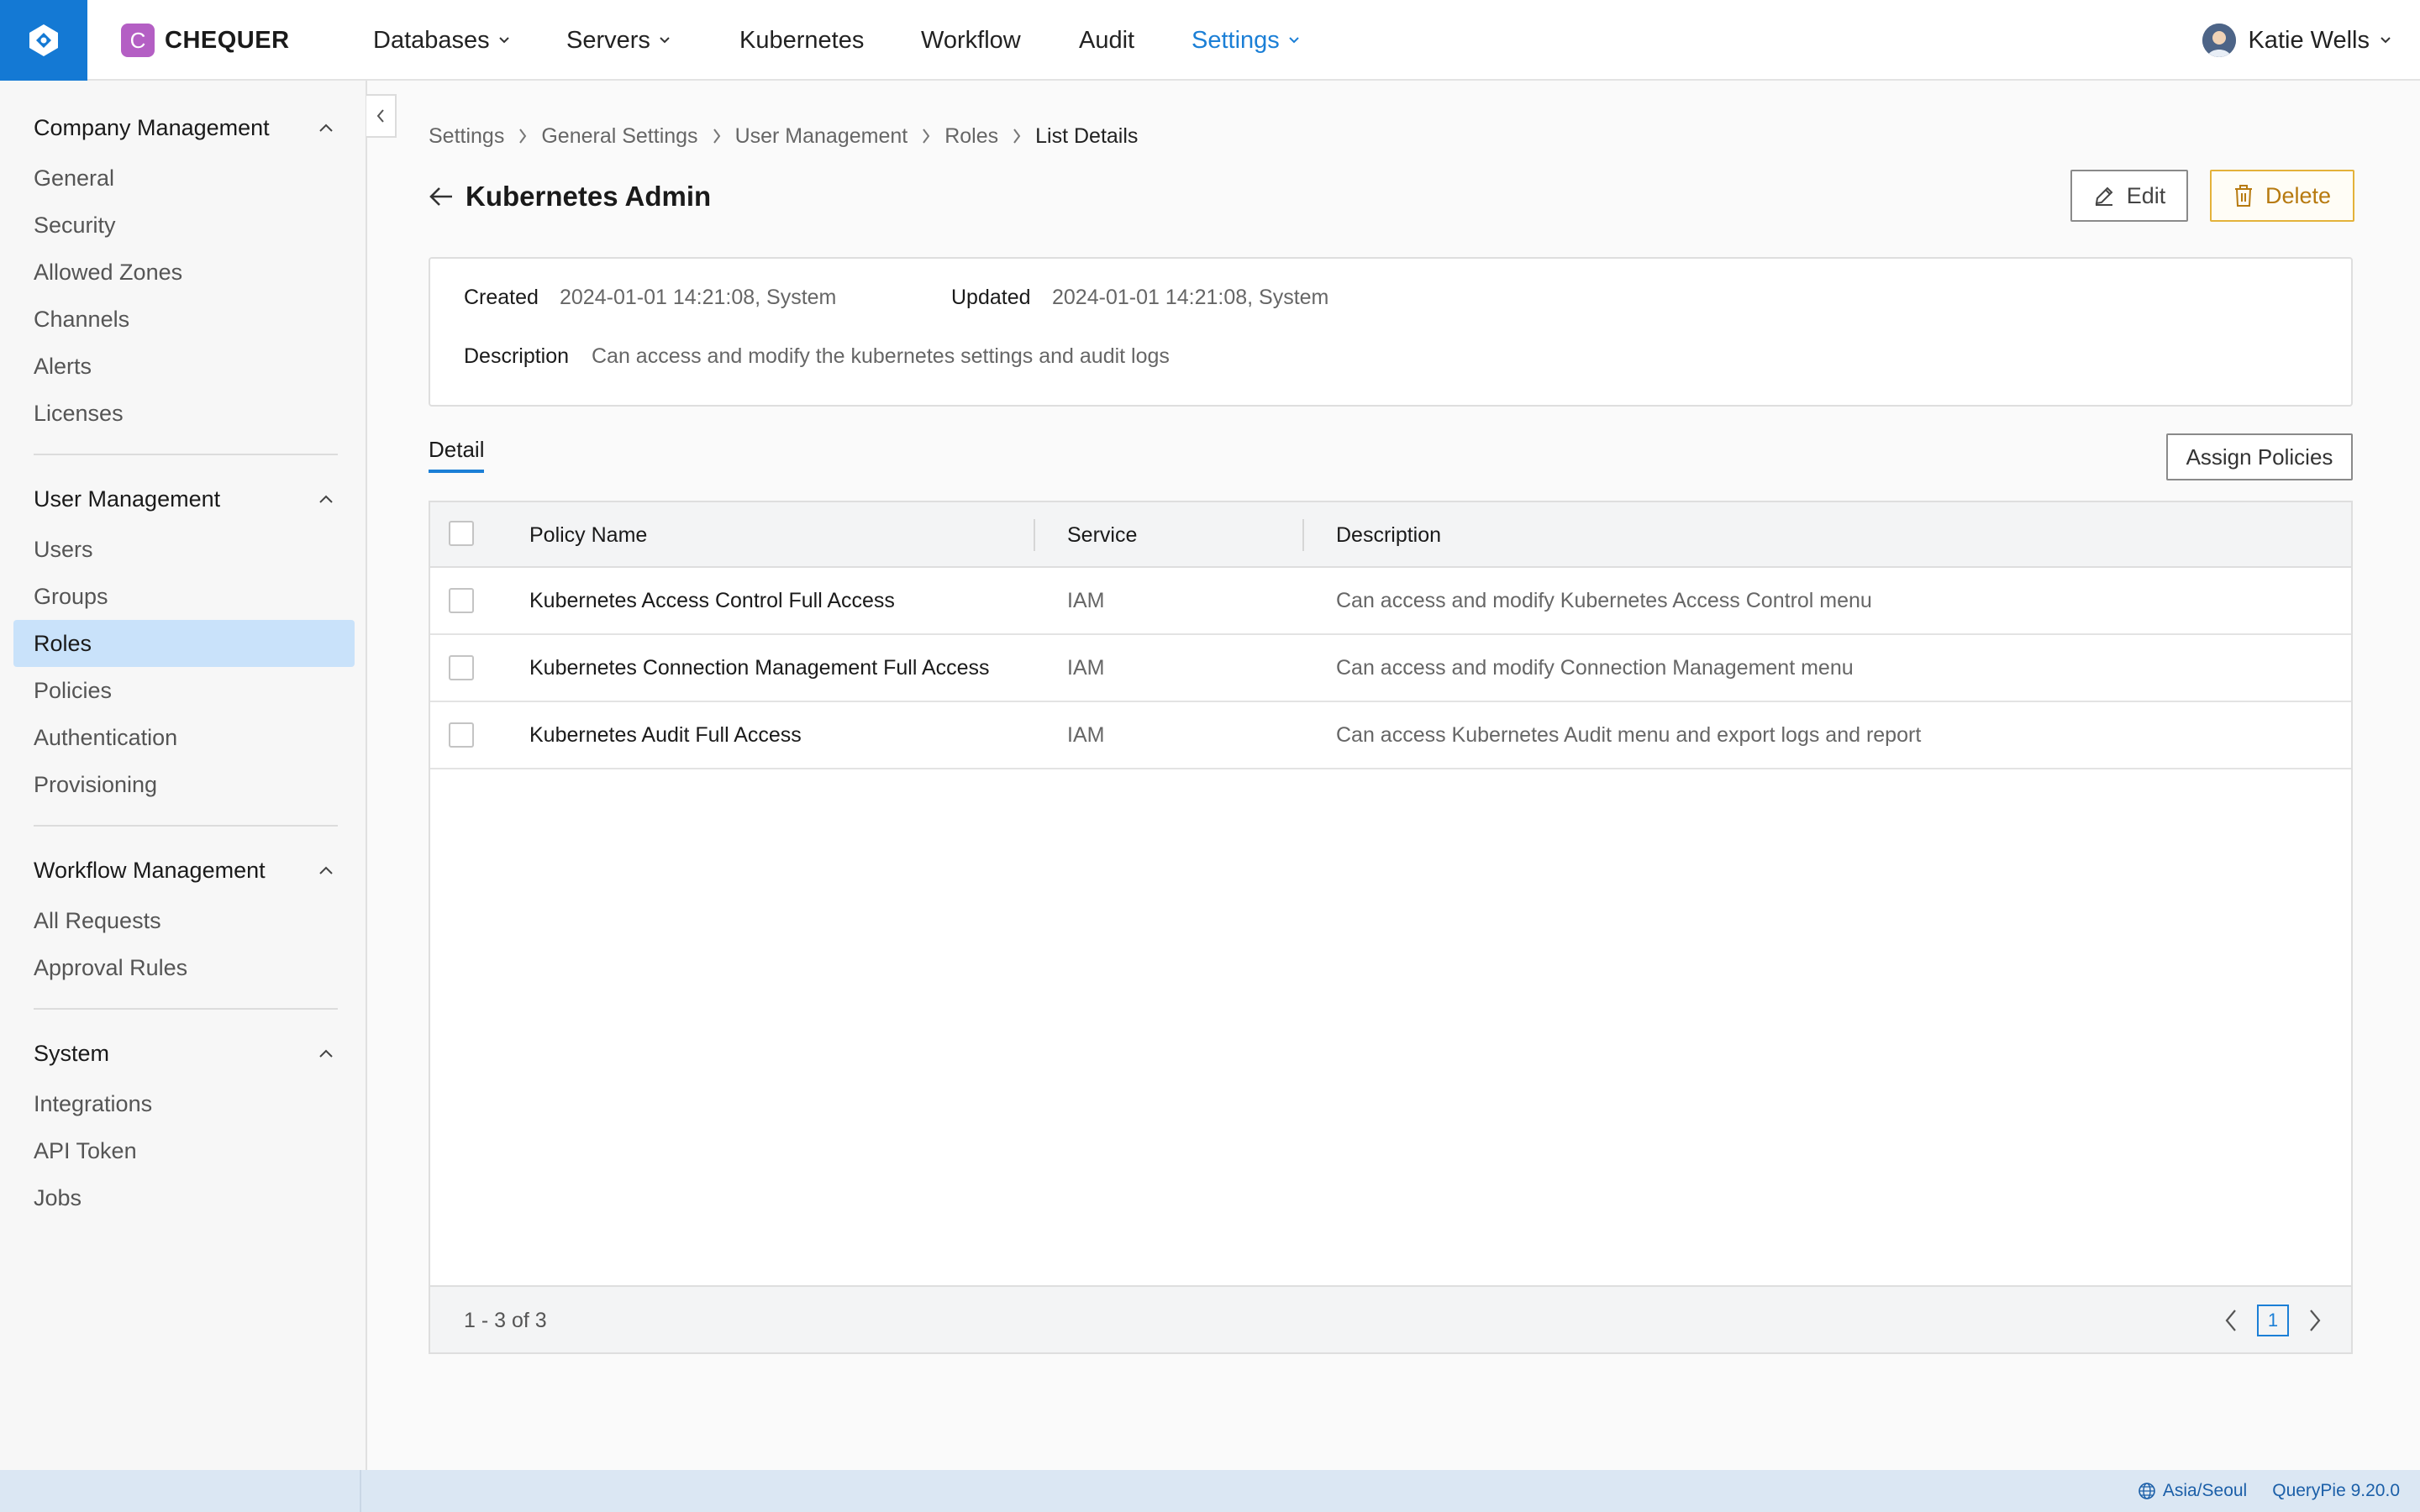 The height and width of the screenshot is (1512, 2420). I want to click on service-cell: IAM, so click(1086, 667).